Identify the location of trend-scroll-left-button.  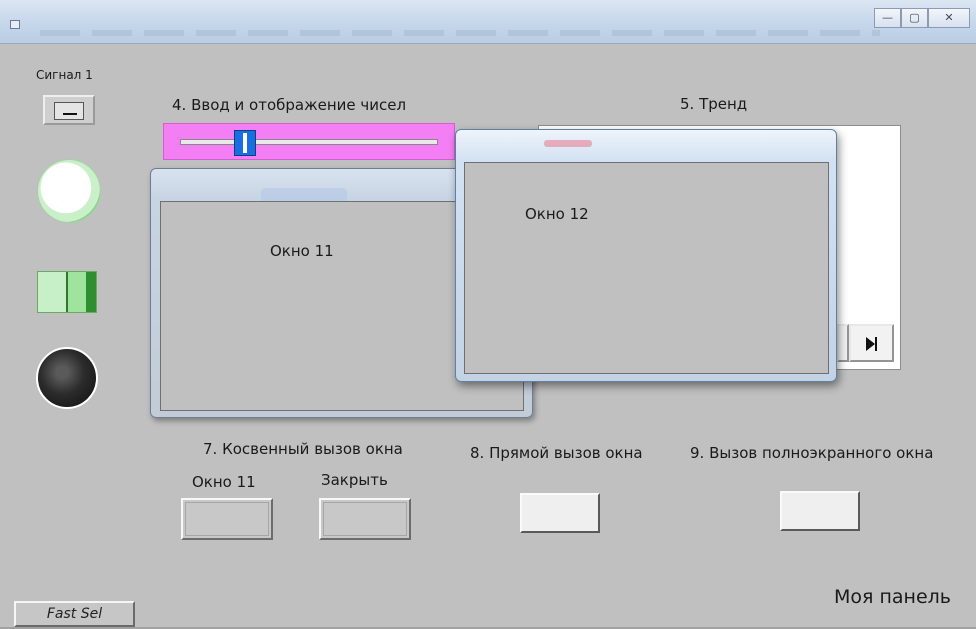
(843, 343).